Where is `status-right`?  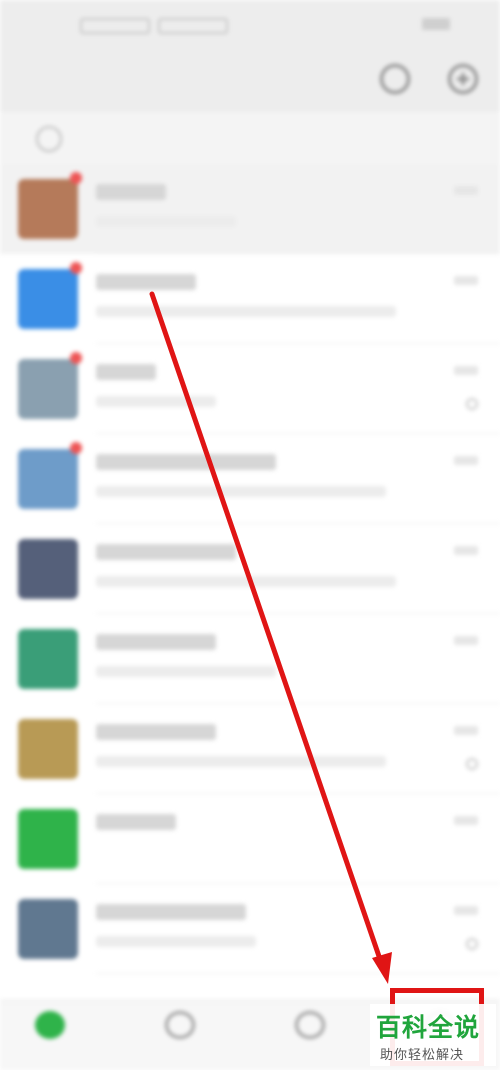 status-right is located at coordinates (436, 24).